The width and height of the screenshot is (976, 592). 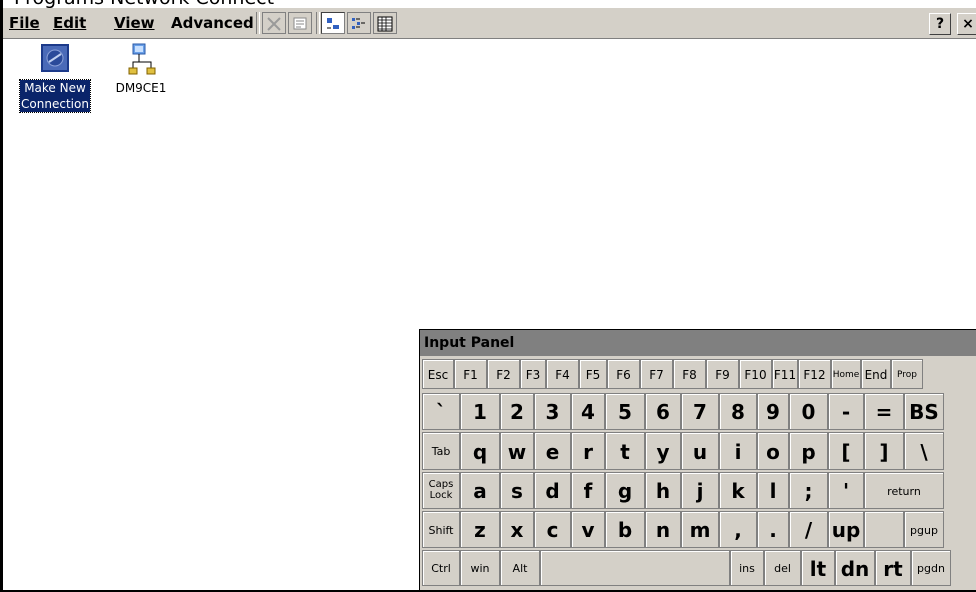 What do you see at coordinates (773, 411) in the screenshot?
I see `key-9: 9` at bounding box center [773, 411].